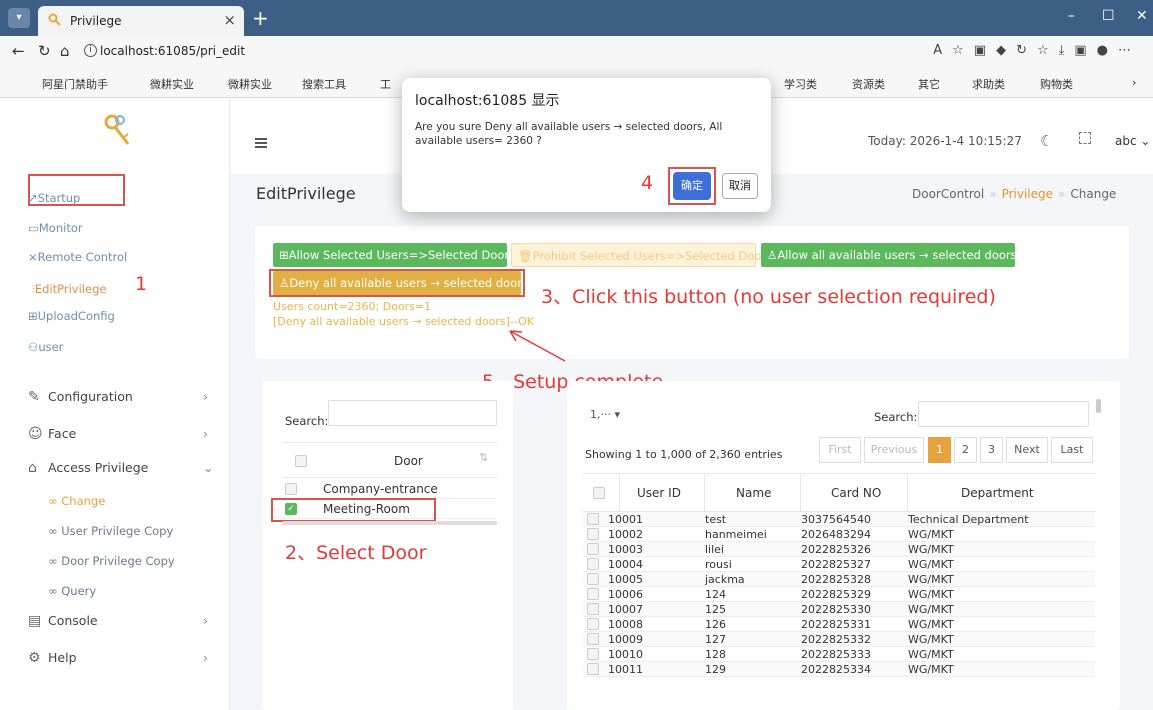 The height and width of the screenshot is (710, 1153). Describe the element at coordinates (45, 347) in the screenshot. I see `sidebar-link-user: ⚇user` at that location.